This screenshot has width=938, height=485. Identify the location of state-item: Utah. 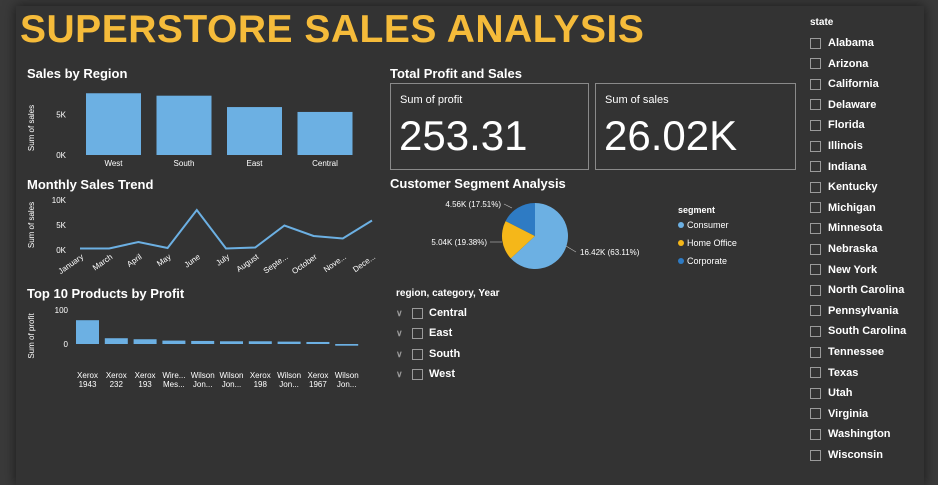
(831, 393).